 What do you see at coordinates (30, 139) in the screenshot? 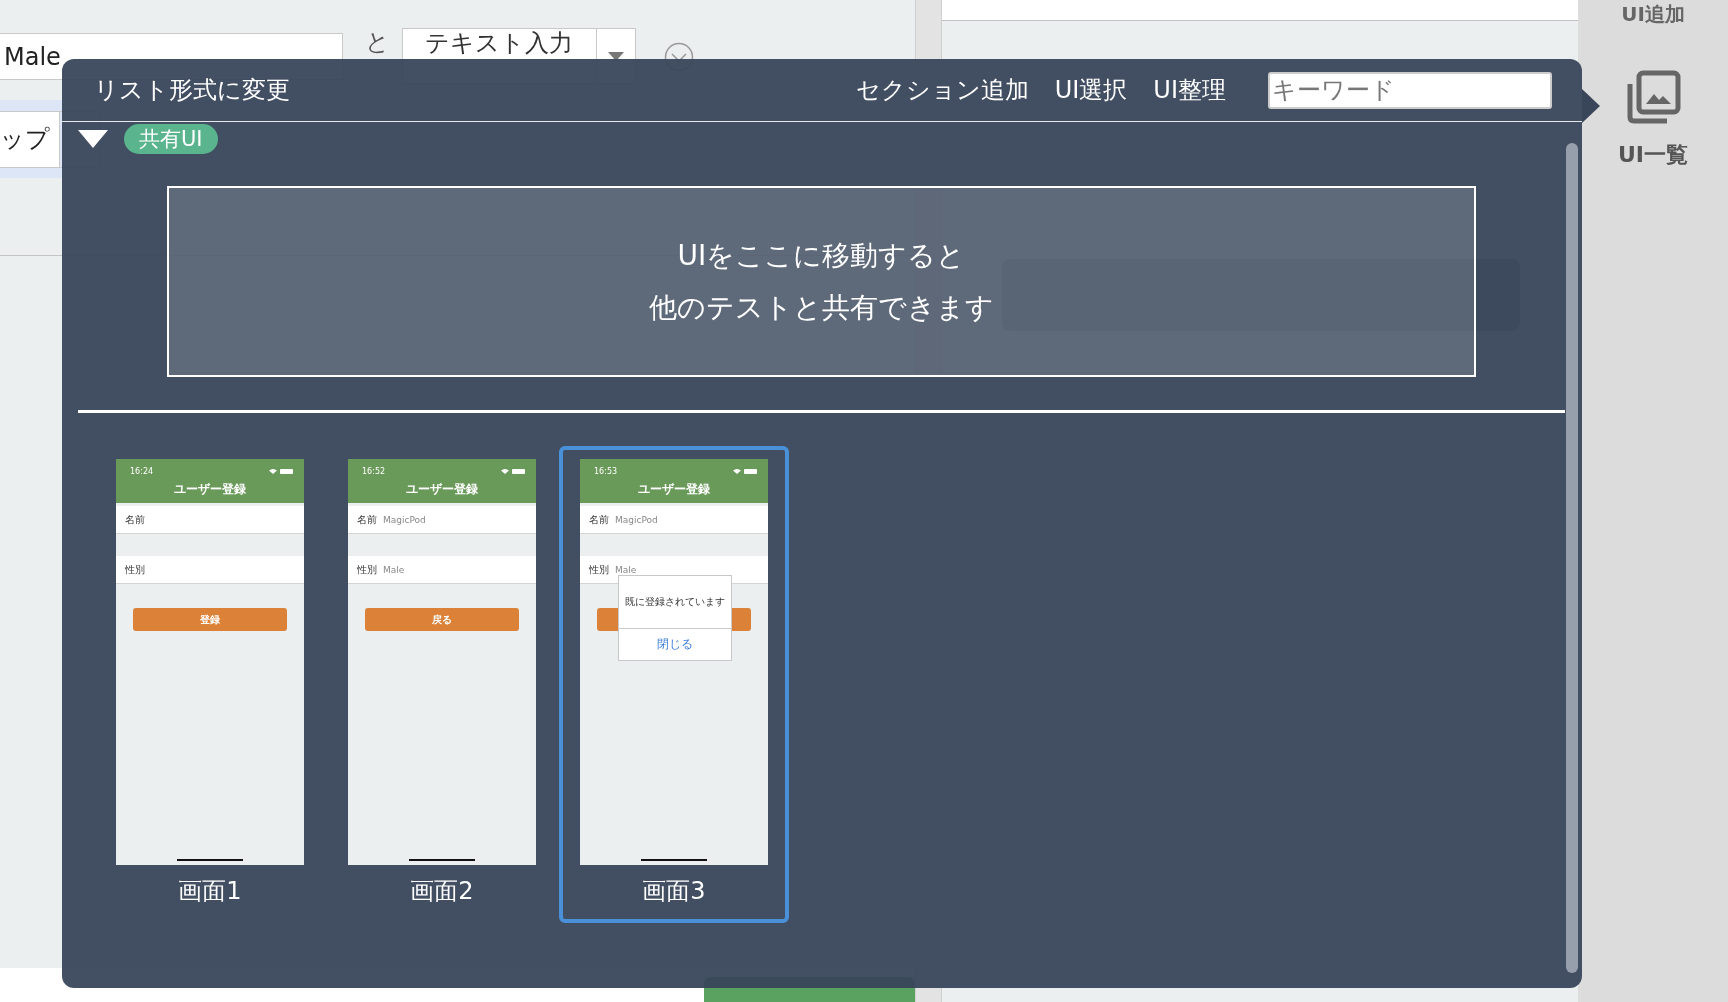
I see `action-field: ップ` at bounding box center [30, 139].